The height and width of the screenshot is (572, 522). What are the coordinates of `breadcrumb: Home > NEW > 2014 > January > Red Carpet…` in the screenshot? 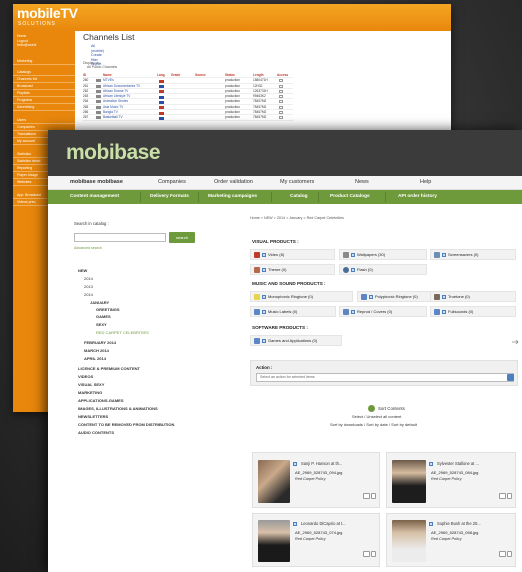 It's located at (297, 218).